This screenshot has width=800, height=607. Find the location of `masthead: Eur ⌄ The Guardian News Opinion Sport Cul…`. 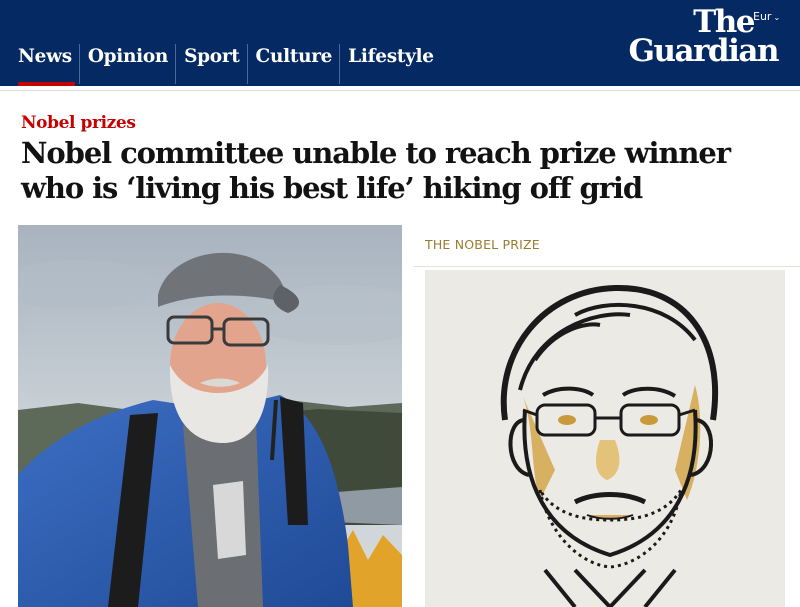

masthead: Eur ⌄ The Guardian News Opinion Sport Cul… is located at coordinates (400, 43).